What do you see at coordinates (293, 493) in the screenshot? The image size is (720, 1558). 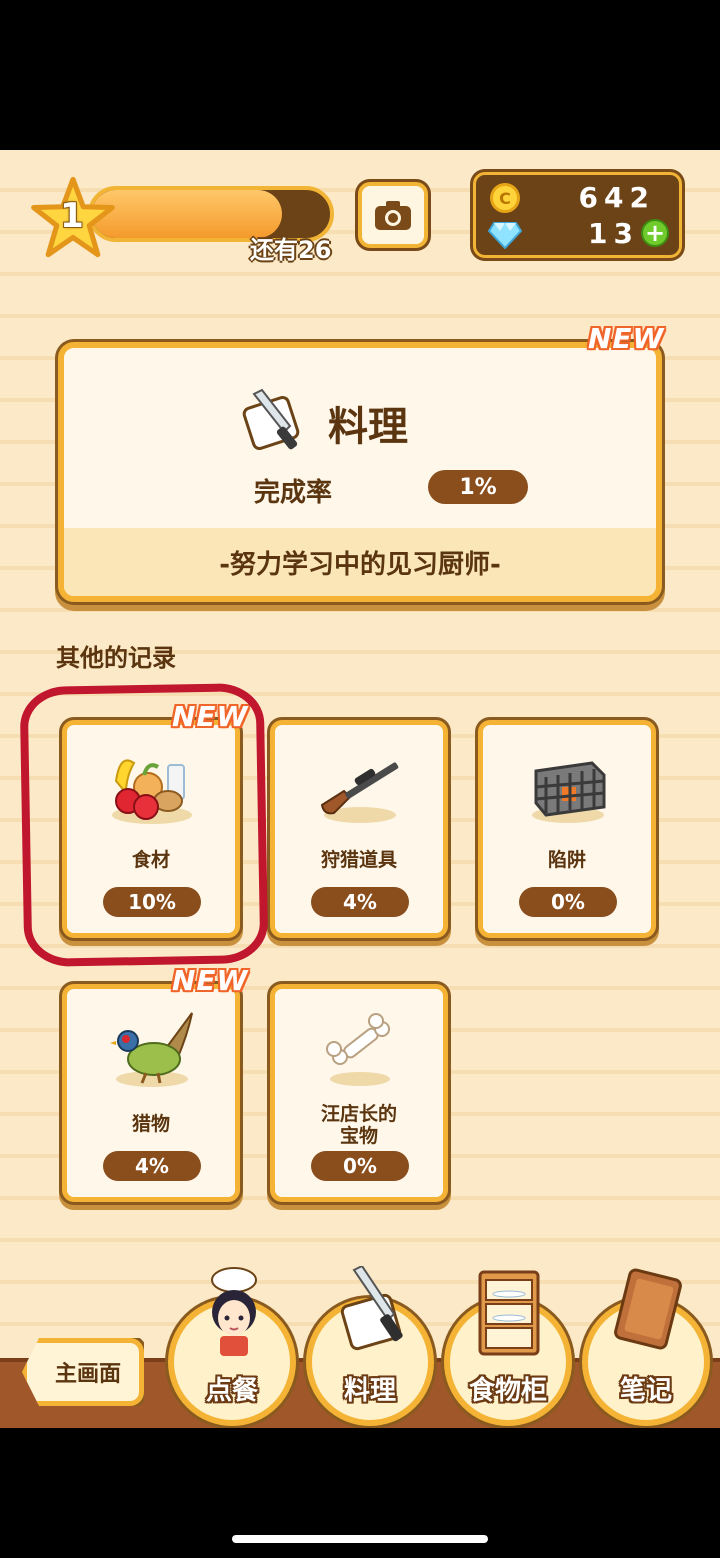 I see `completion-label: 完成率` at bounding box center [293, 493].